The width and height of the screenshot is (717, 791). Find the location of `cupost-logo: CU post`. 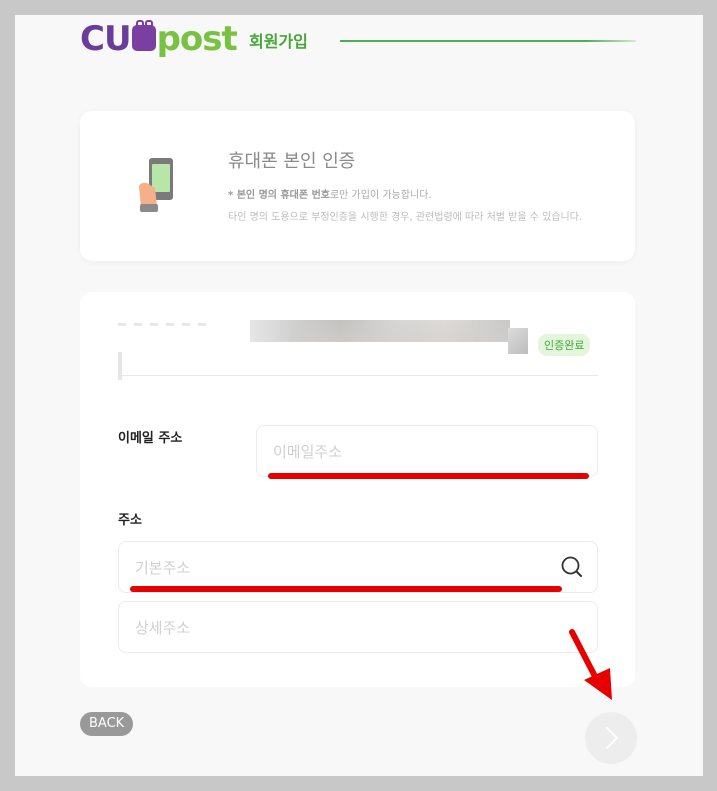

cupost-logo: CU post is located at coordinates (159, 39).